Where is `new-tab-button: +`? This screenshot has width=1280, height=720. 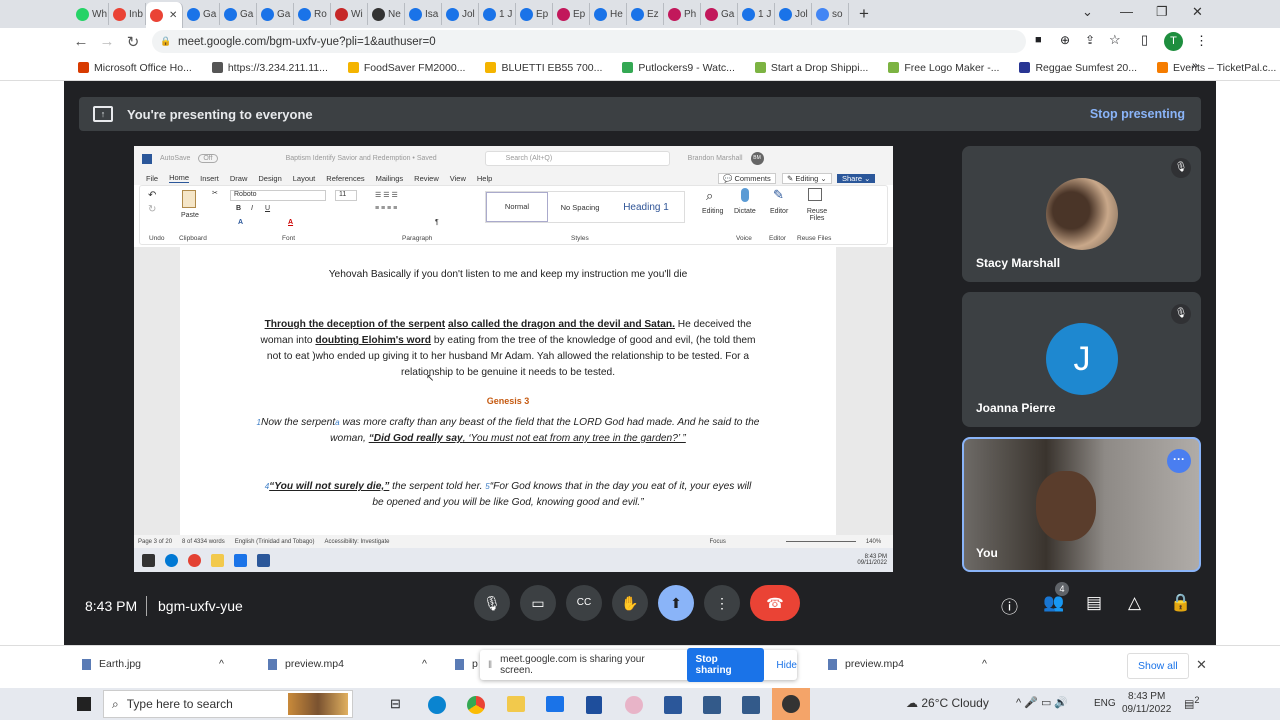 new-tab-button: + is located at coordinates (864, 14).